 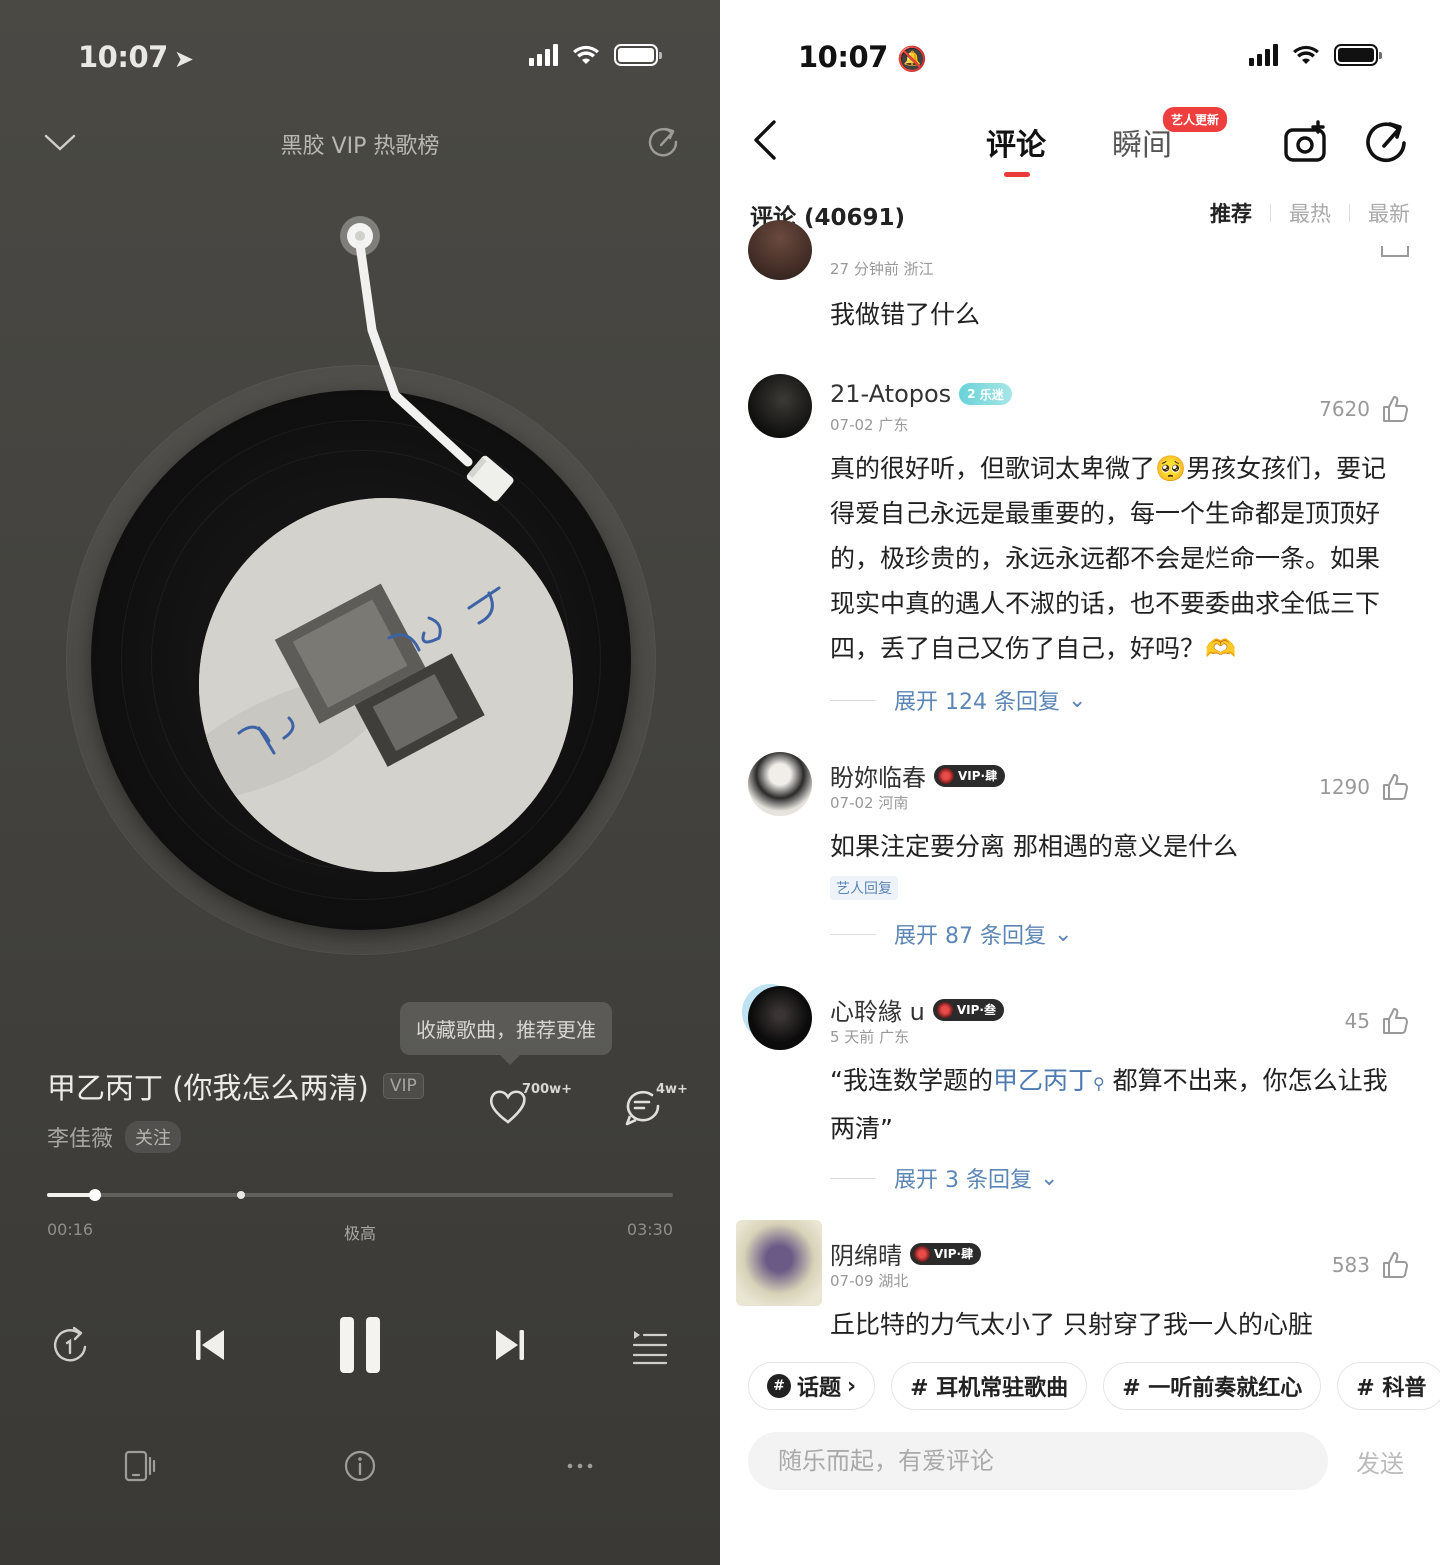 I want to click on comment-button: 4w+, so click(x=662, y=1107).